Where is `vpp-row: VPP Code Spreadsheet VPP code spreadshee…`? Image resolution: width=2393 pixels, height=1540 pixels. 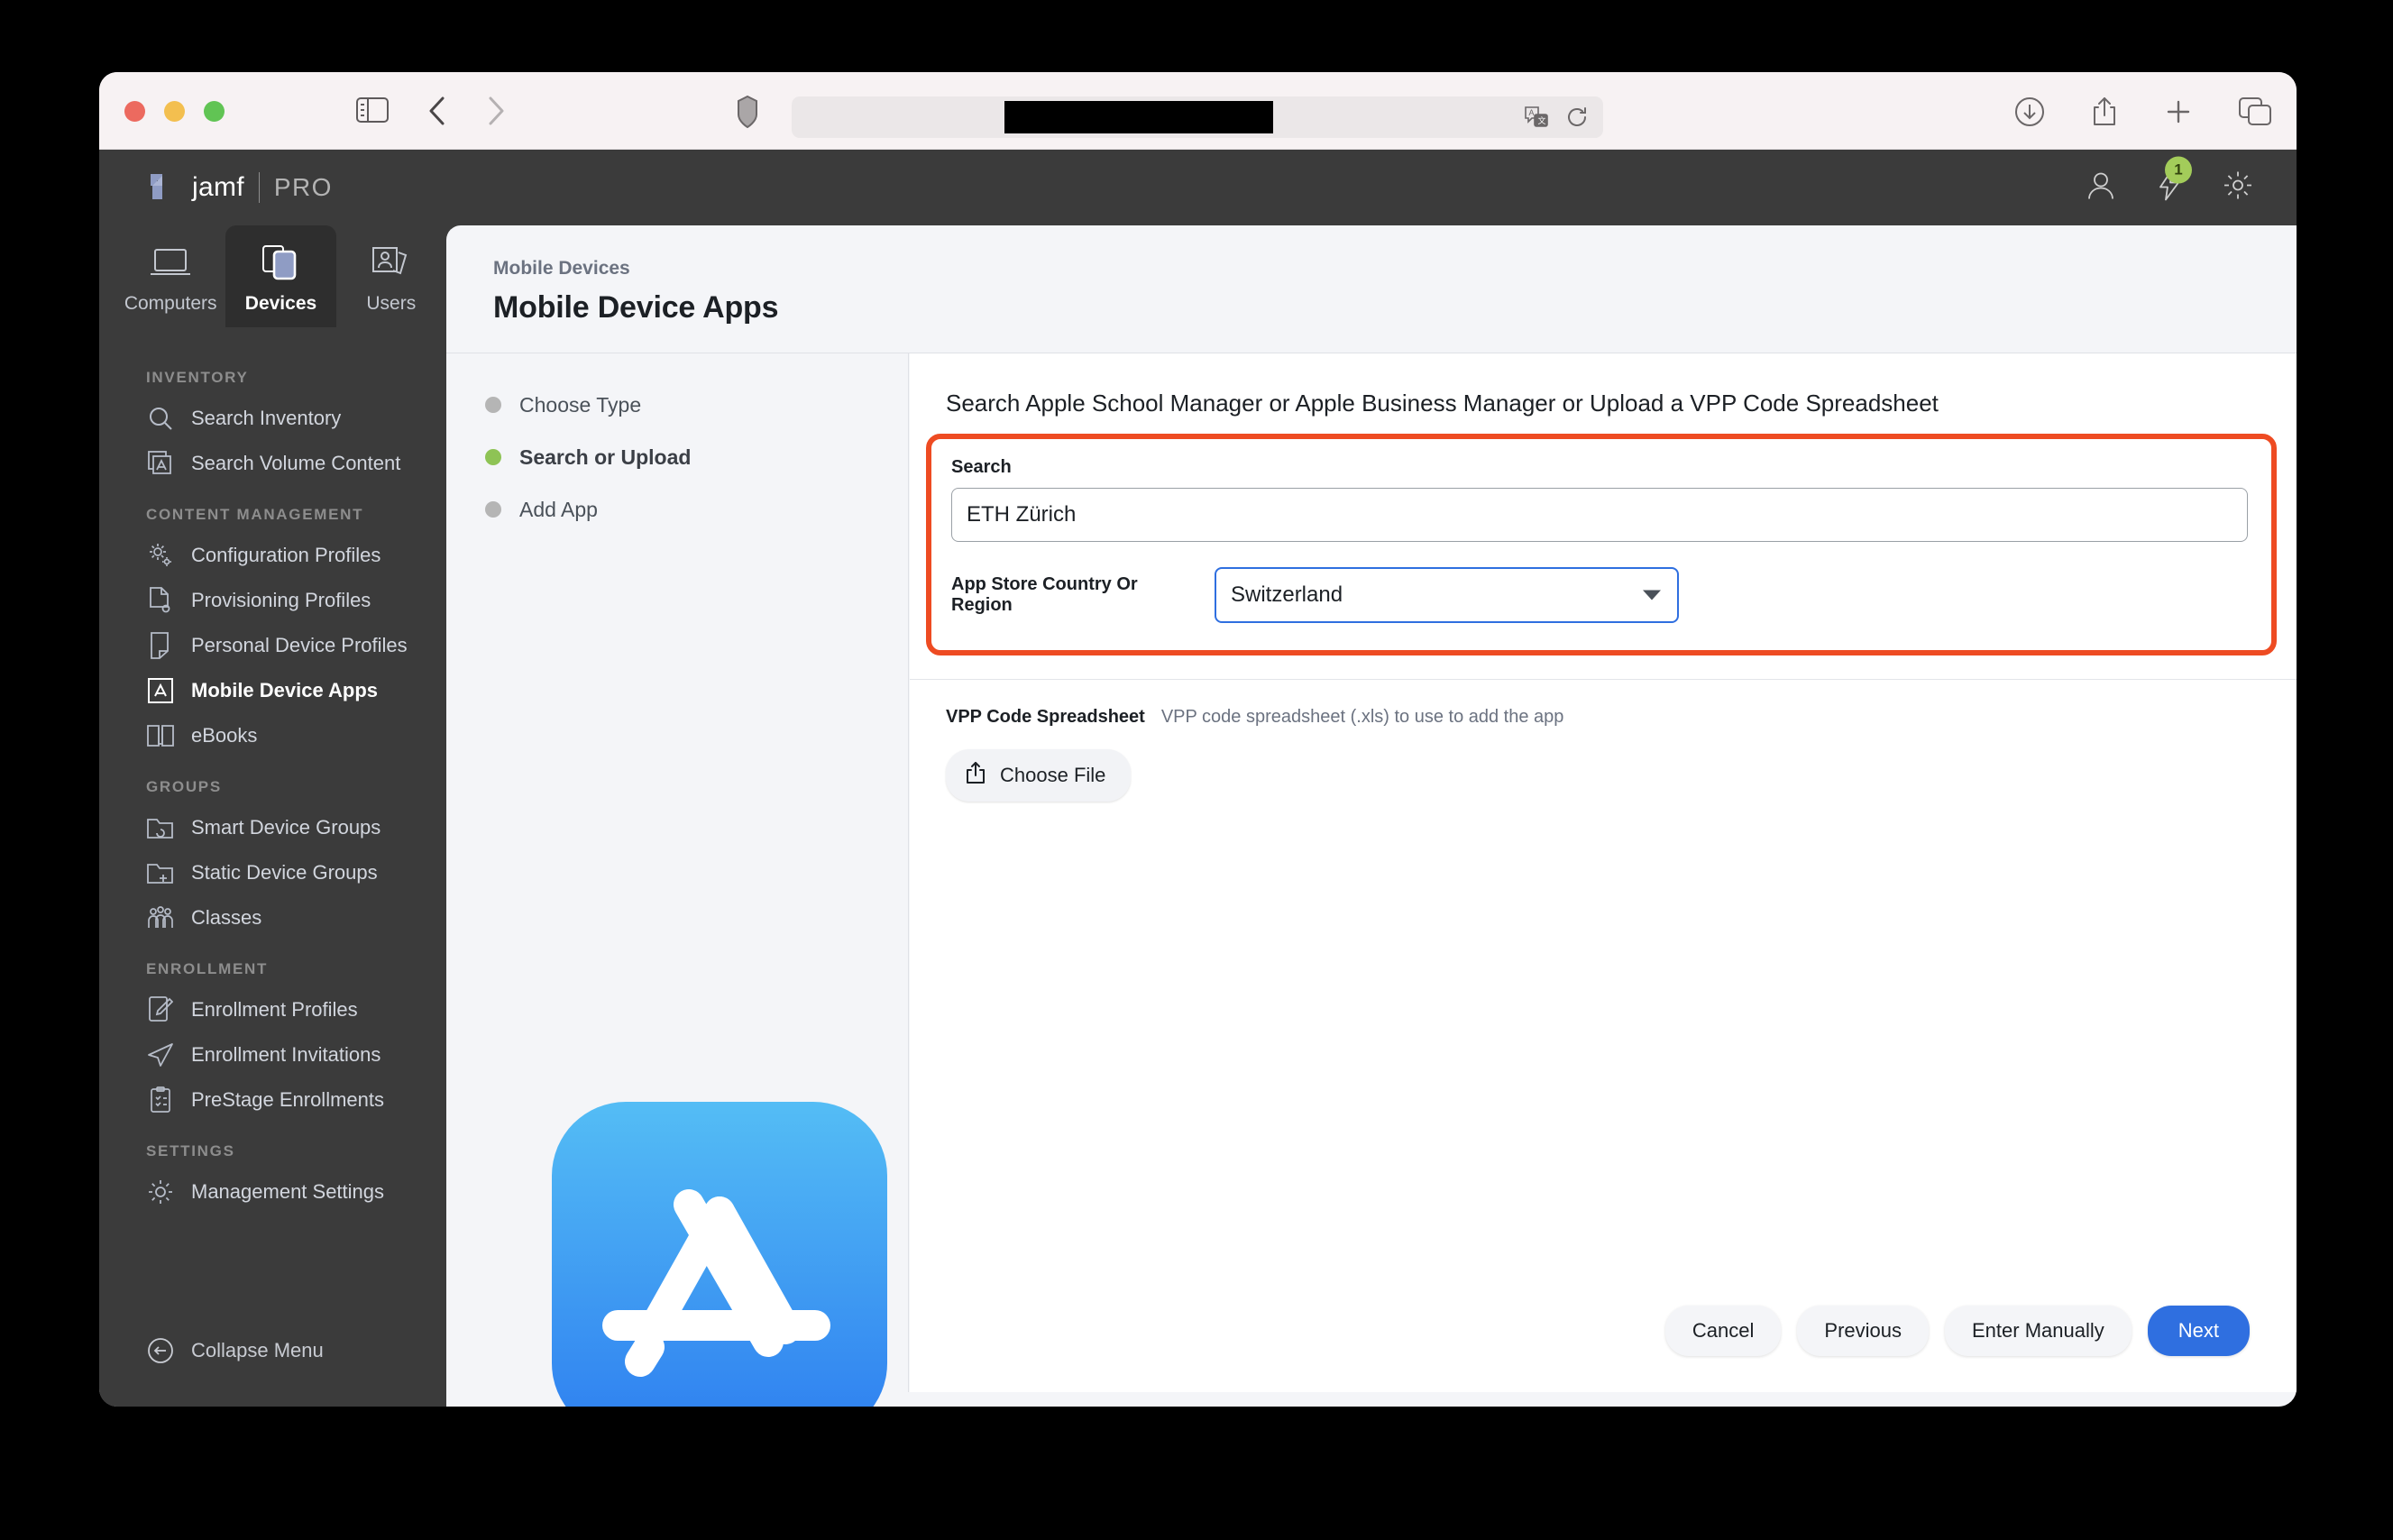
vpp-row: VPP Code Spreadsheet VPP code spreadshee… is located at coordinates (1604, 704).